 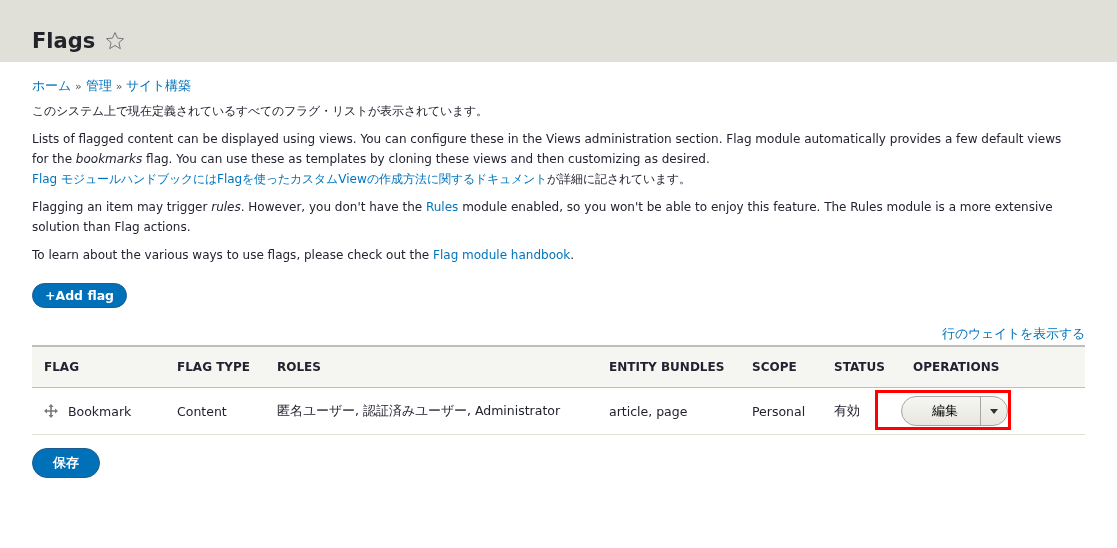 I want to click on description-paragraph: このシステム上で現在定義されているすべてのフラグ・リストが表示されています。, so click(x=260, y=111).